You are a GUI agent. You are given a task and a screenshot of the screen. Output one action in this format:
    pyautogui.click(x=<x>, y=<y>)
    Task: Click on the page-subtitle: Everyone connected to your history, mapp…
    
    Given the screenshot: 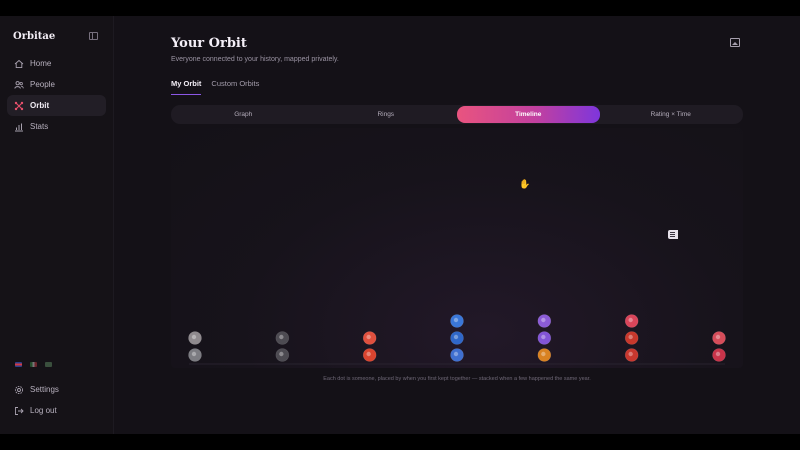 What is the action you would take?
    pyautogui.click(x=255, y=59)
    